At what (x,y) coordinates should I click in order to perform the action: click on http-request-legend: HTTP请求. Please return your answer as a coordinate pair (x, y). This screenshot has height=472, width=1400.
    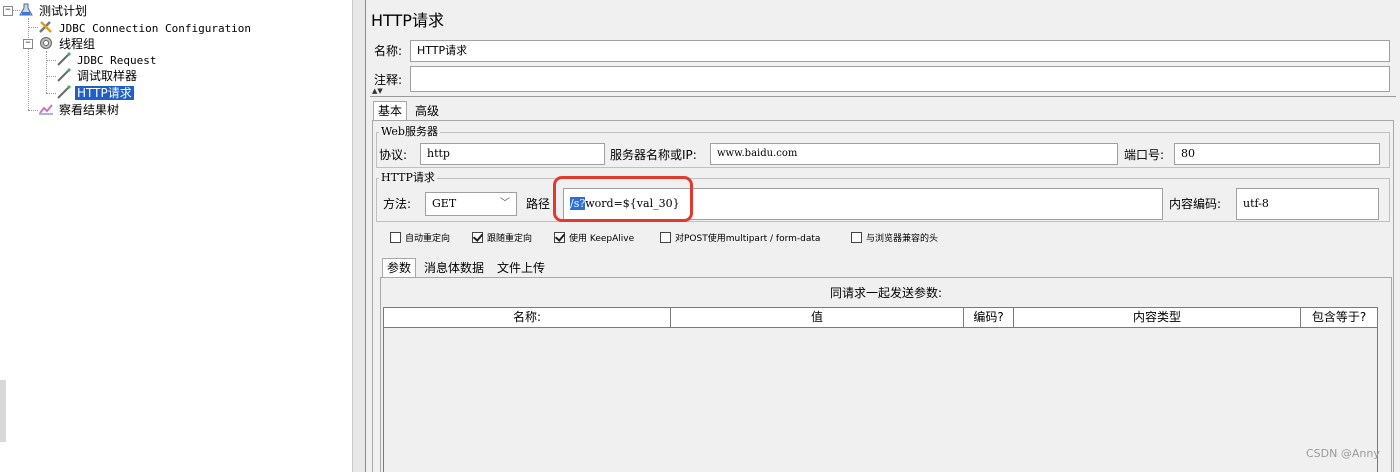
    Looking at the image, I should click on (408, 177).